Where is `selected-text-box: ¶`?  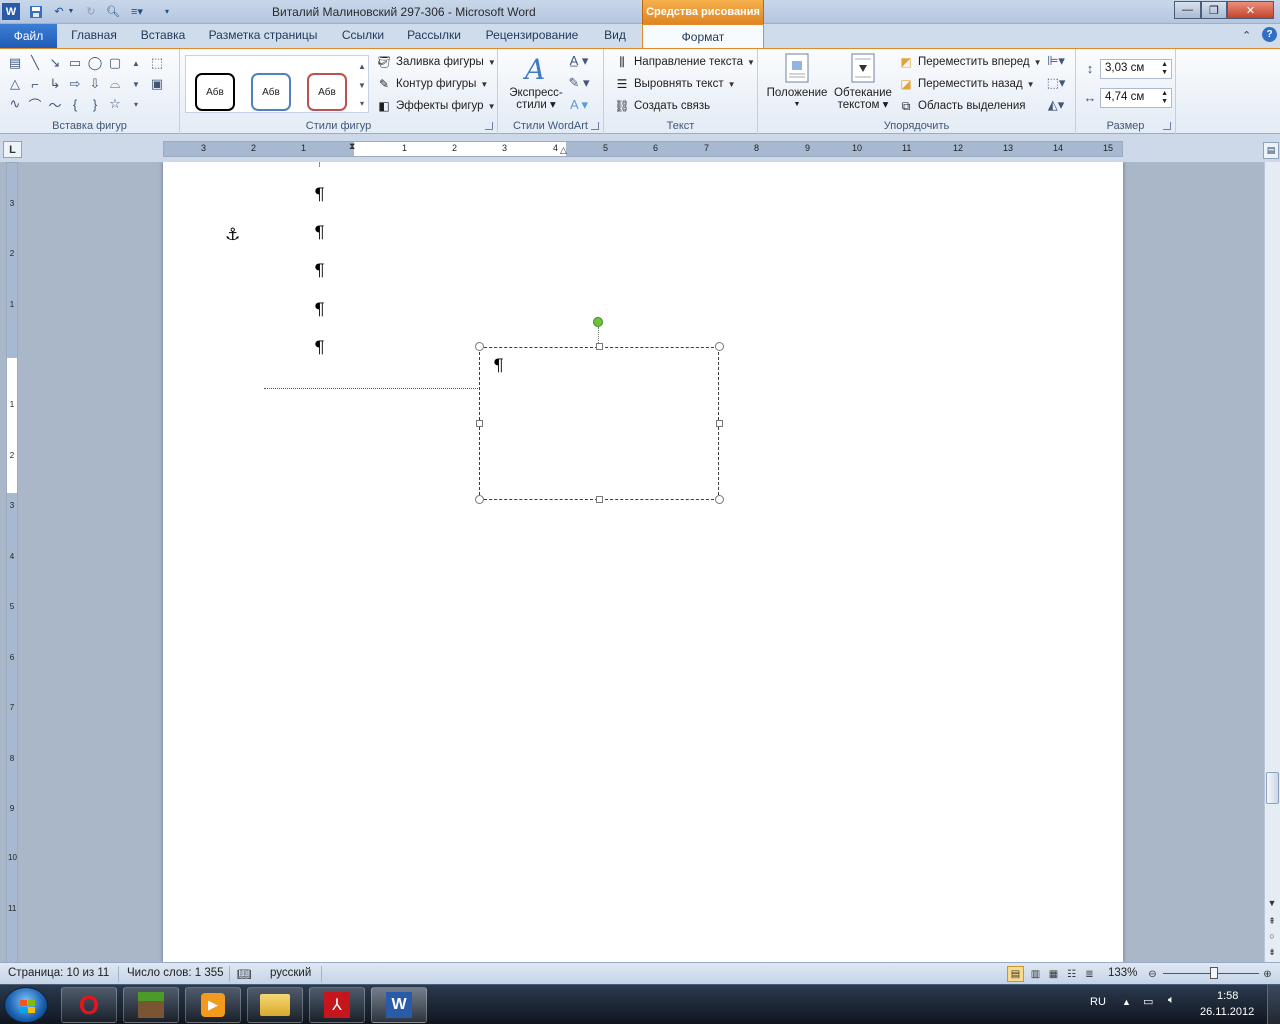 selected-text-box: ¶ is located at coordinates (599, 423).